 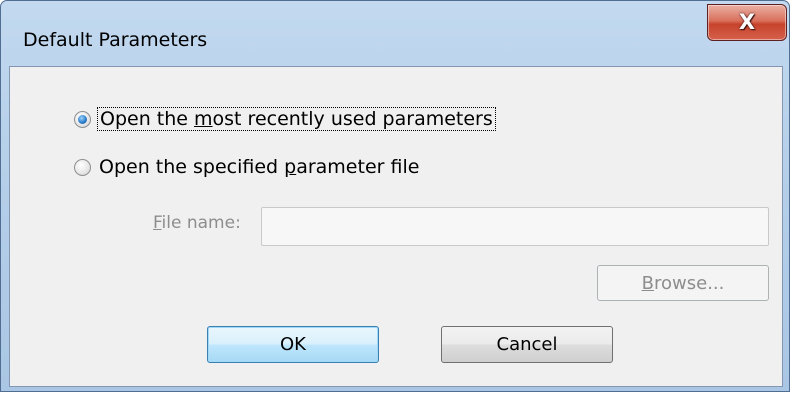 I want to click on close-button: X, so click(x=747, y=22).